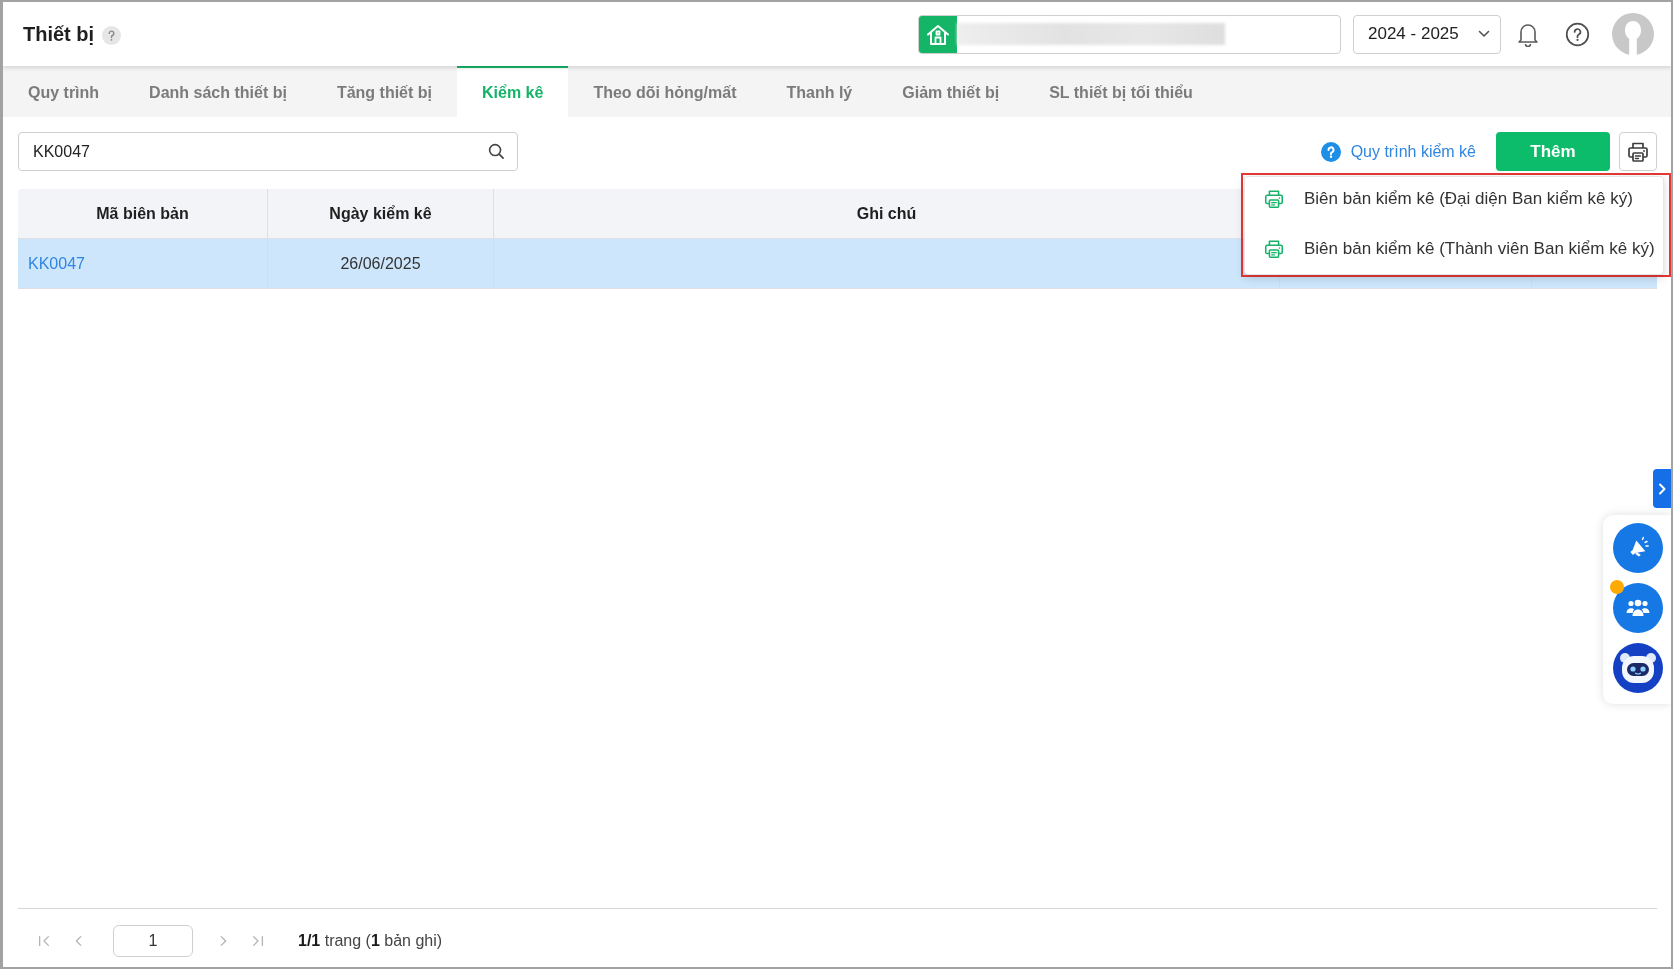 The height and width of the screenshot is (969, 1673). I want to click on school-selector, so click(1129, 34).